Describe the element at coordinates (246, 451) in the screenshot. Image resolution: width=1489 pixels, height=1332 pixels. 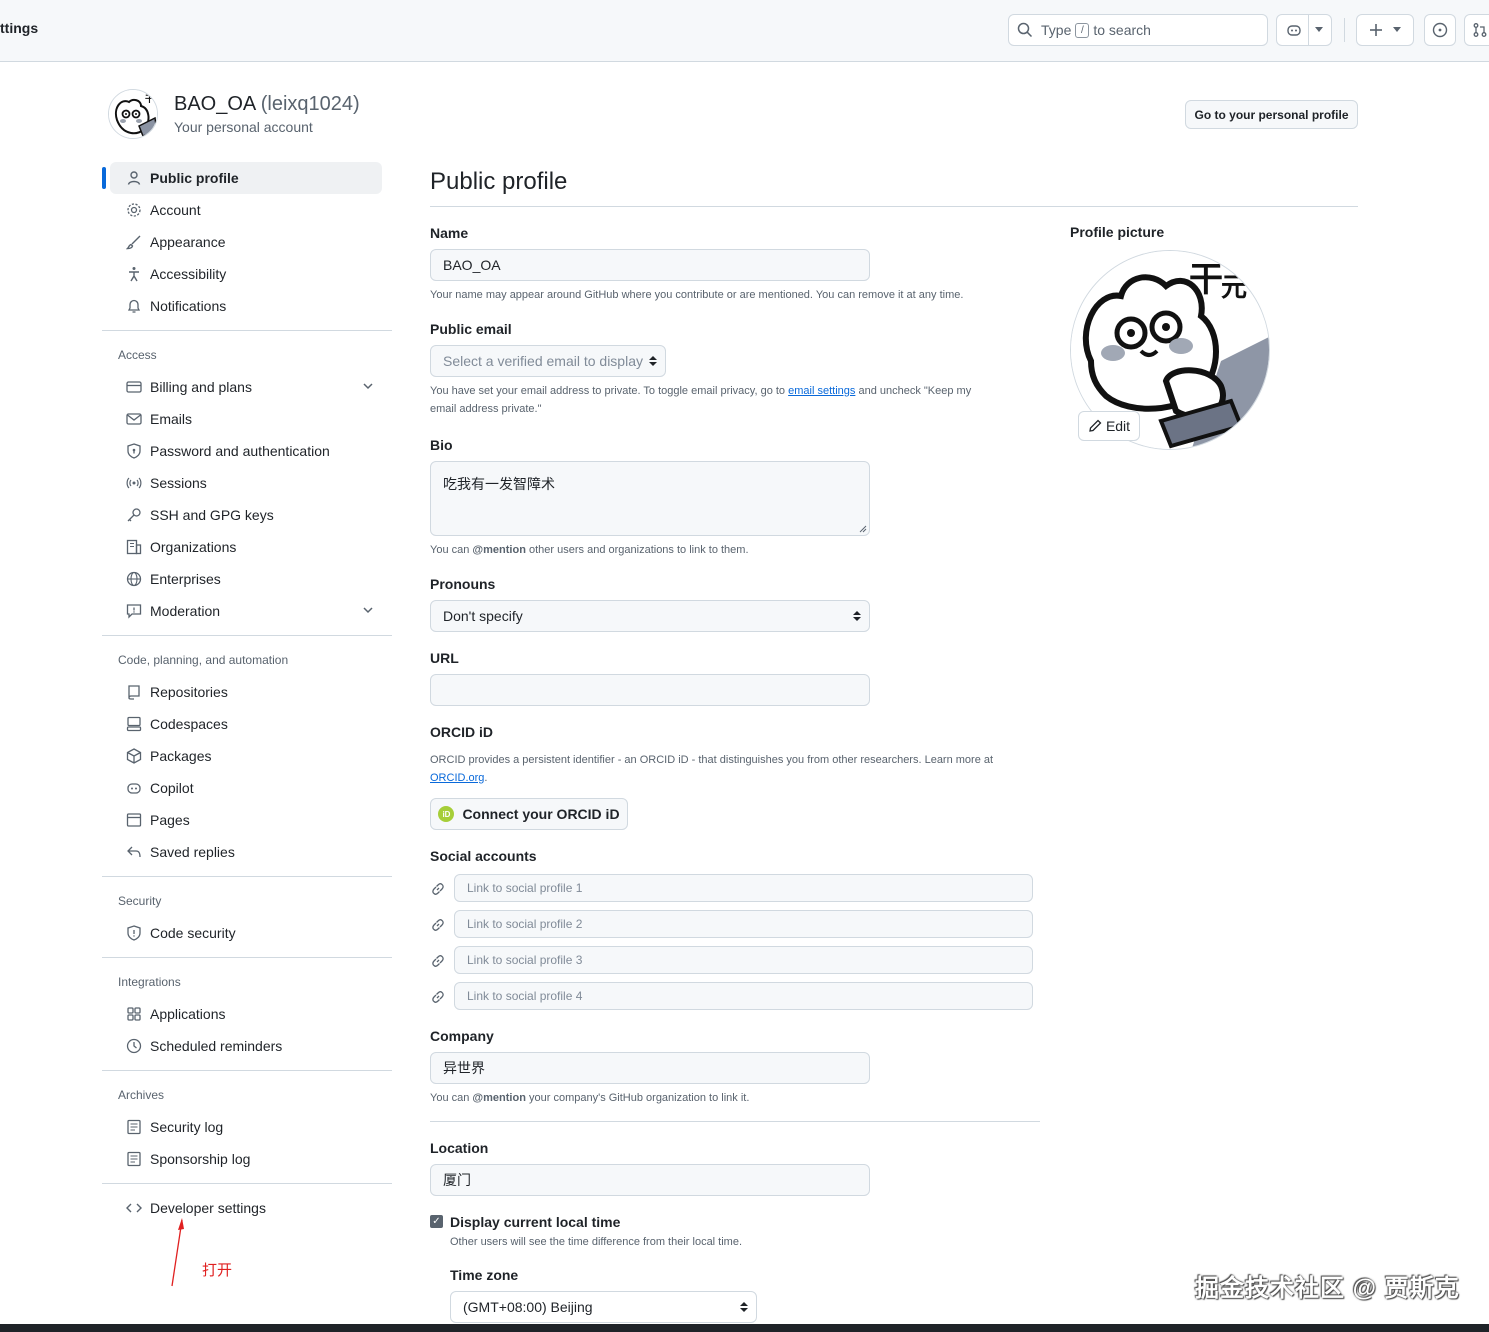
I see `sidebar-item-password: Password and authentication` at that location.